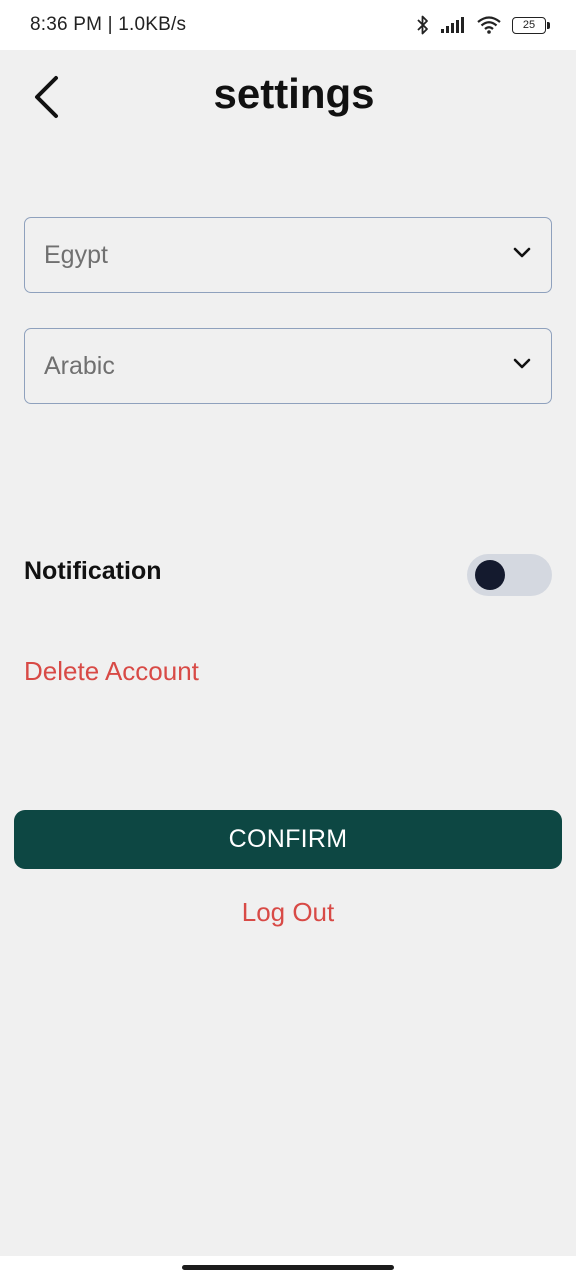 The width and height of the screenshot is (576, 1280). Describe the element at coordinates (490, 575) in the screenshot. I see `toggle-knob` at that location.